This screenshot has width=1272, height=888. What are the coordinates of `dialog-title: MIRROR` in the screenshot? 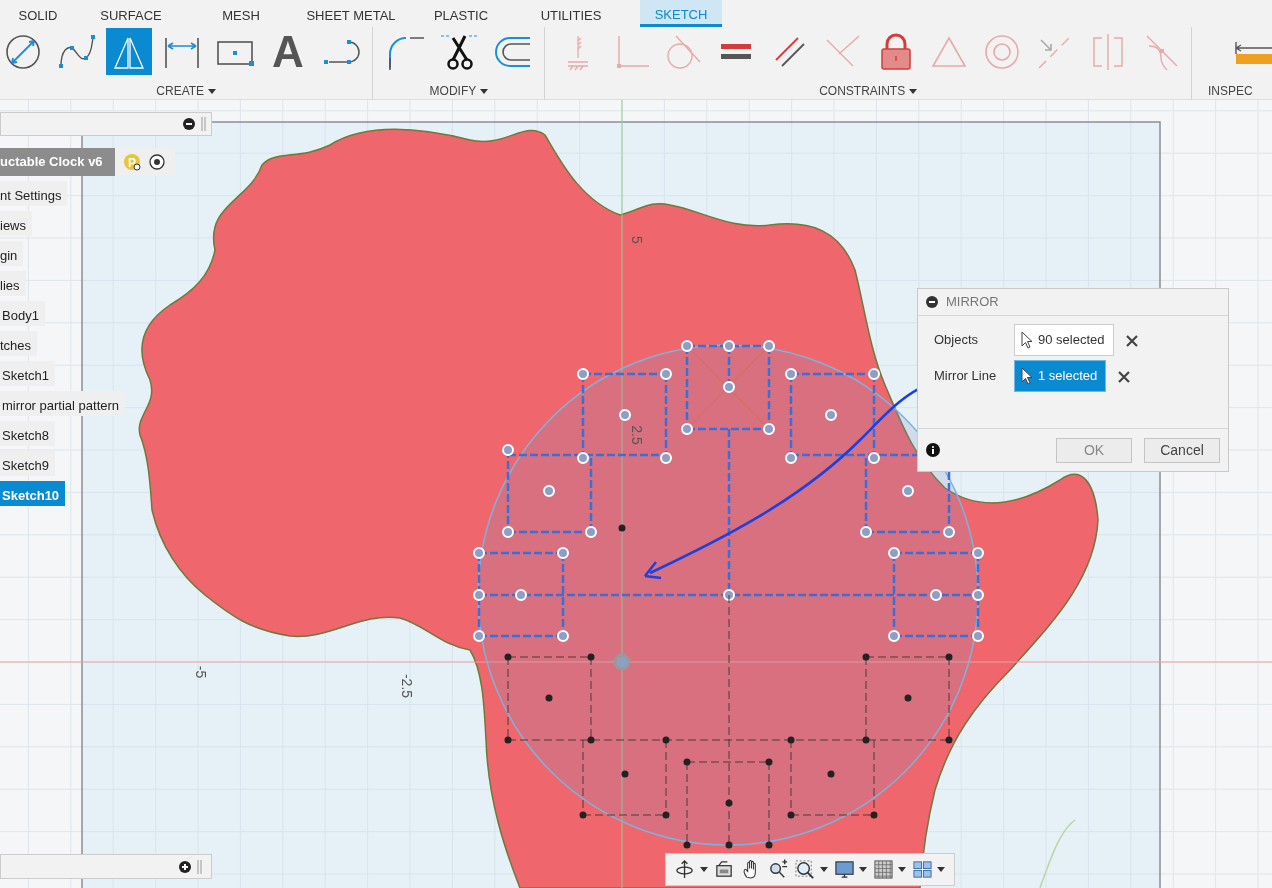 It's located at (972, 302).